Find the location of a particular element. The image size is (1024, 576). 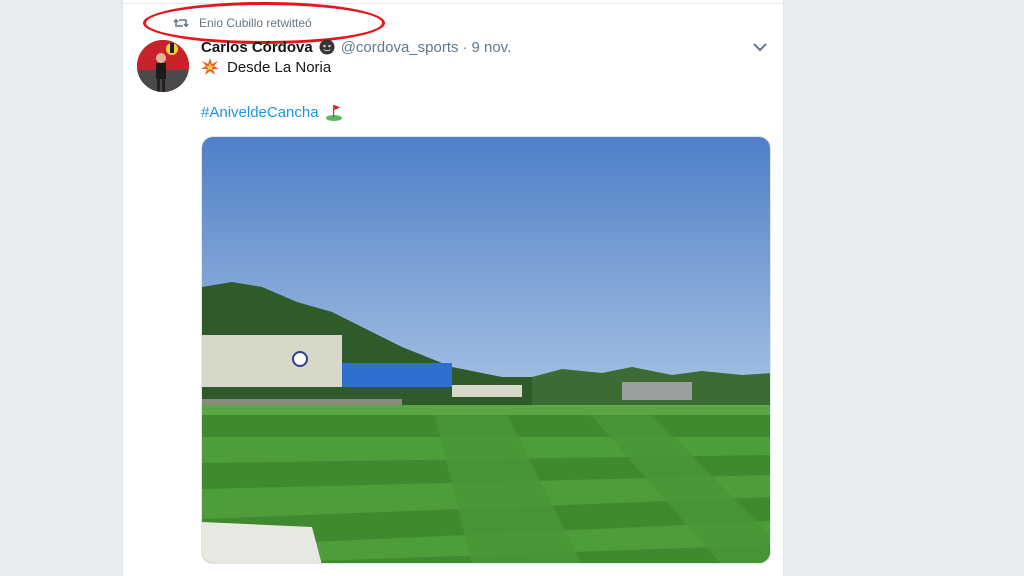

divider is located at coordinates (453, 3).